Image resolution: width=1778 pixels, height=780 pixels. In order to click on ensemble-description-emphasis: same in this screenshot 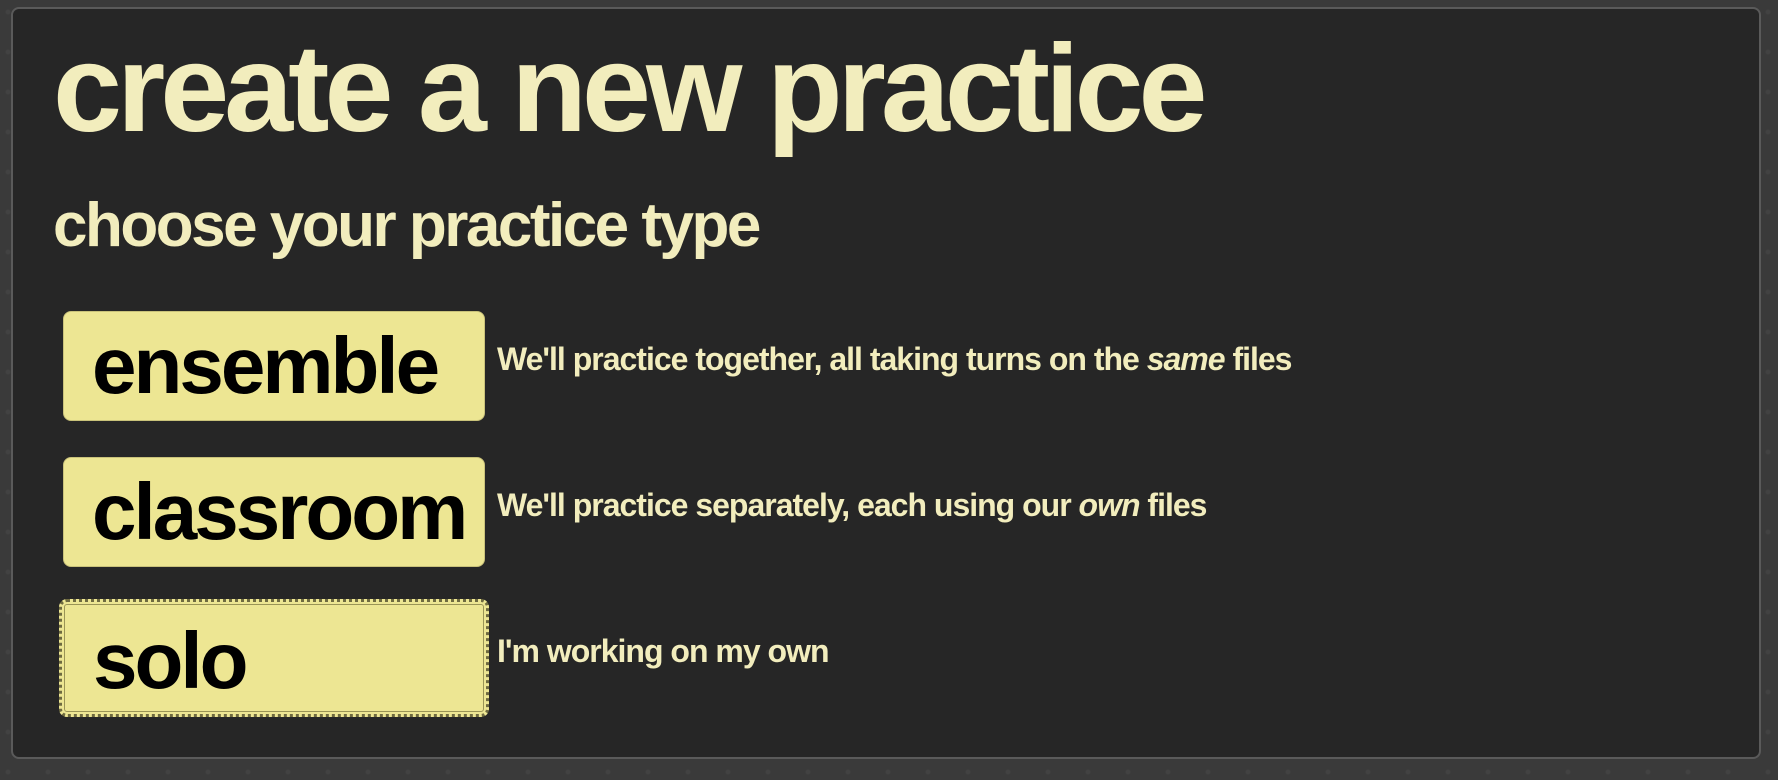, I will do `click(1186, 359)`.